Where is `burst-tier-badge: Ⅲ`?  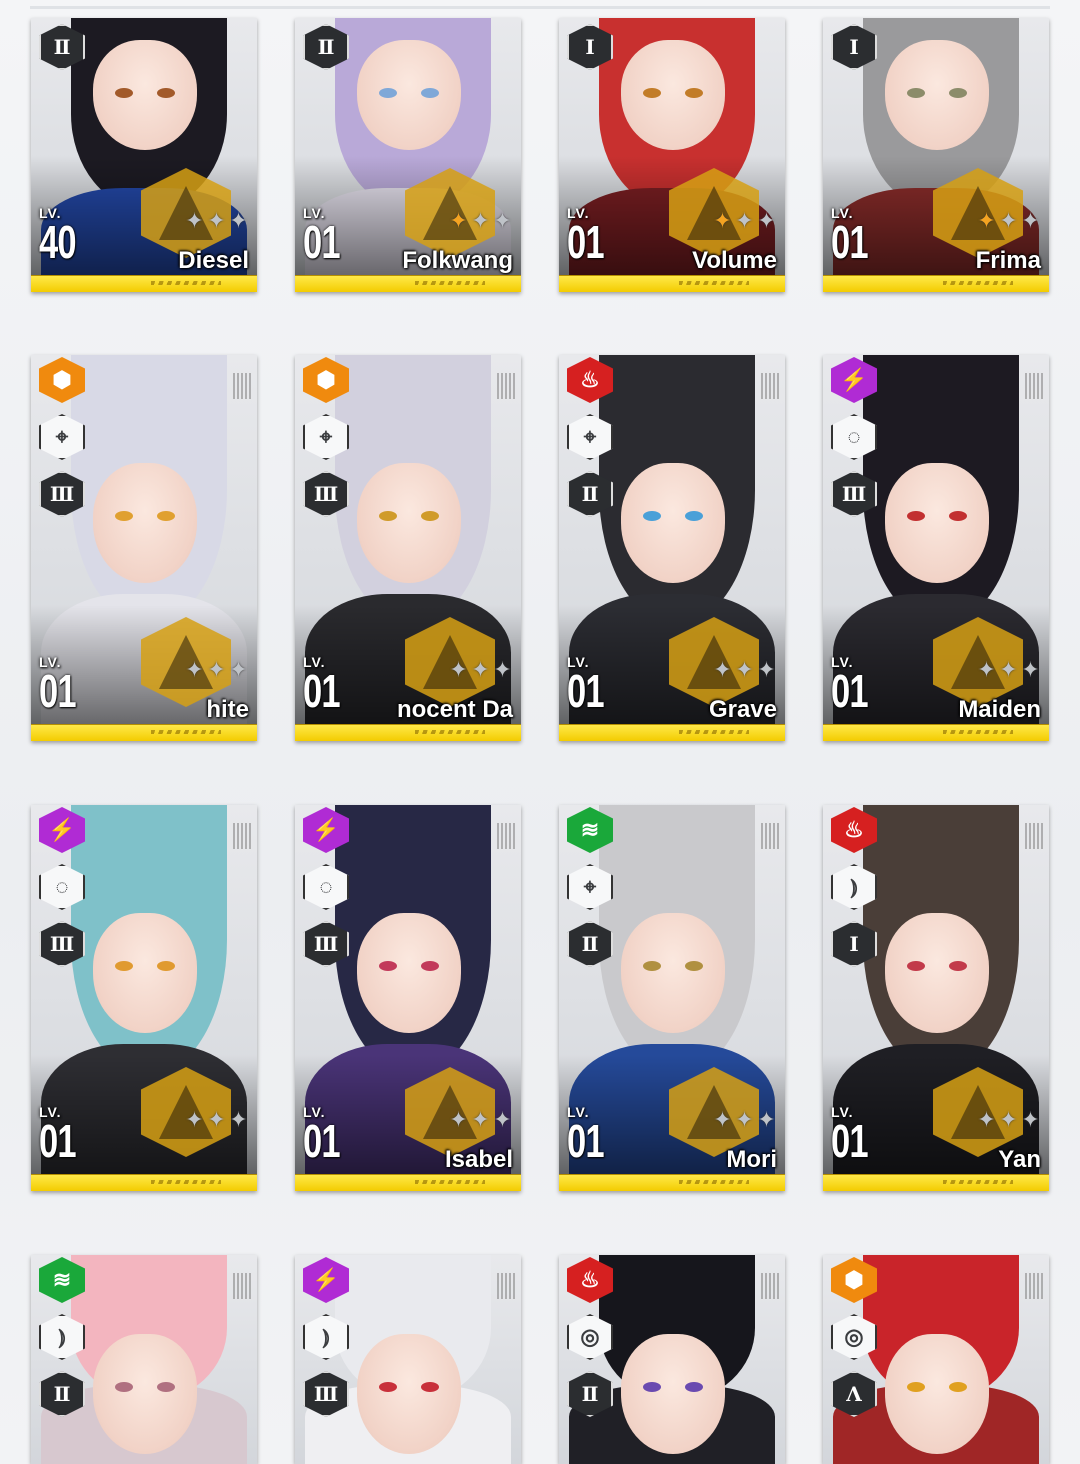 burst-tier-badge: Ⅲ is located at coordinates (62, 944).